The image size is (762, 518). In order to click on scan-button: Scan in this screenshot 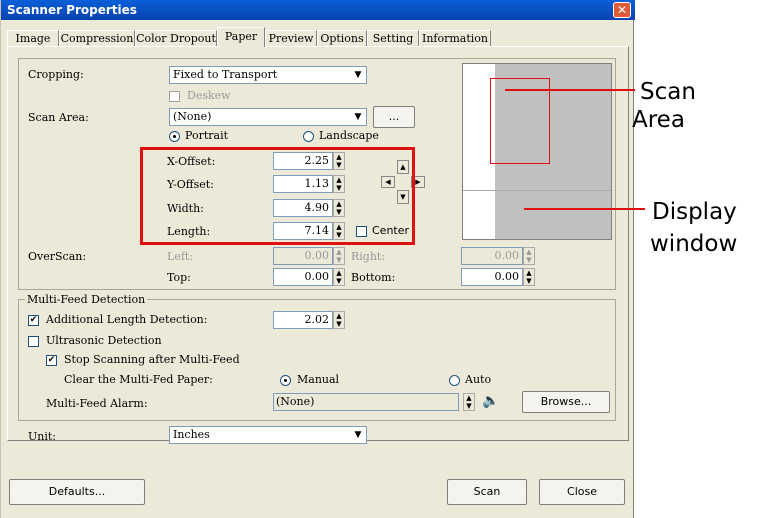, I will do `click(487, 492)`.